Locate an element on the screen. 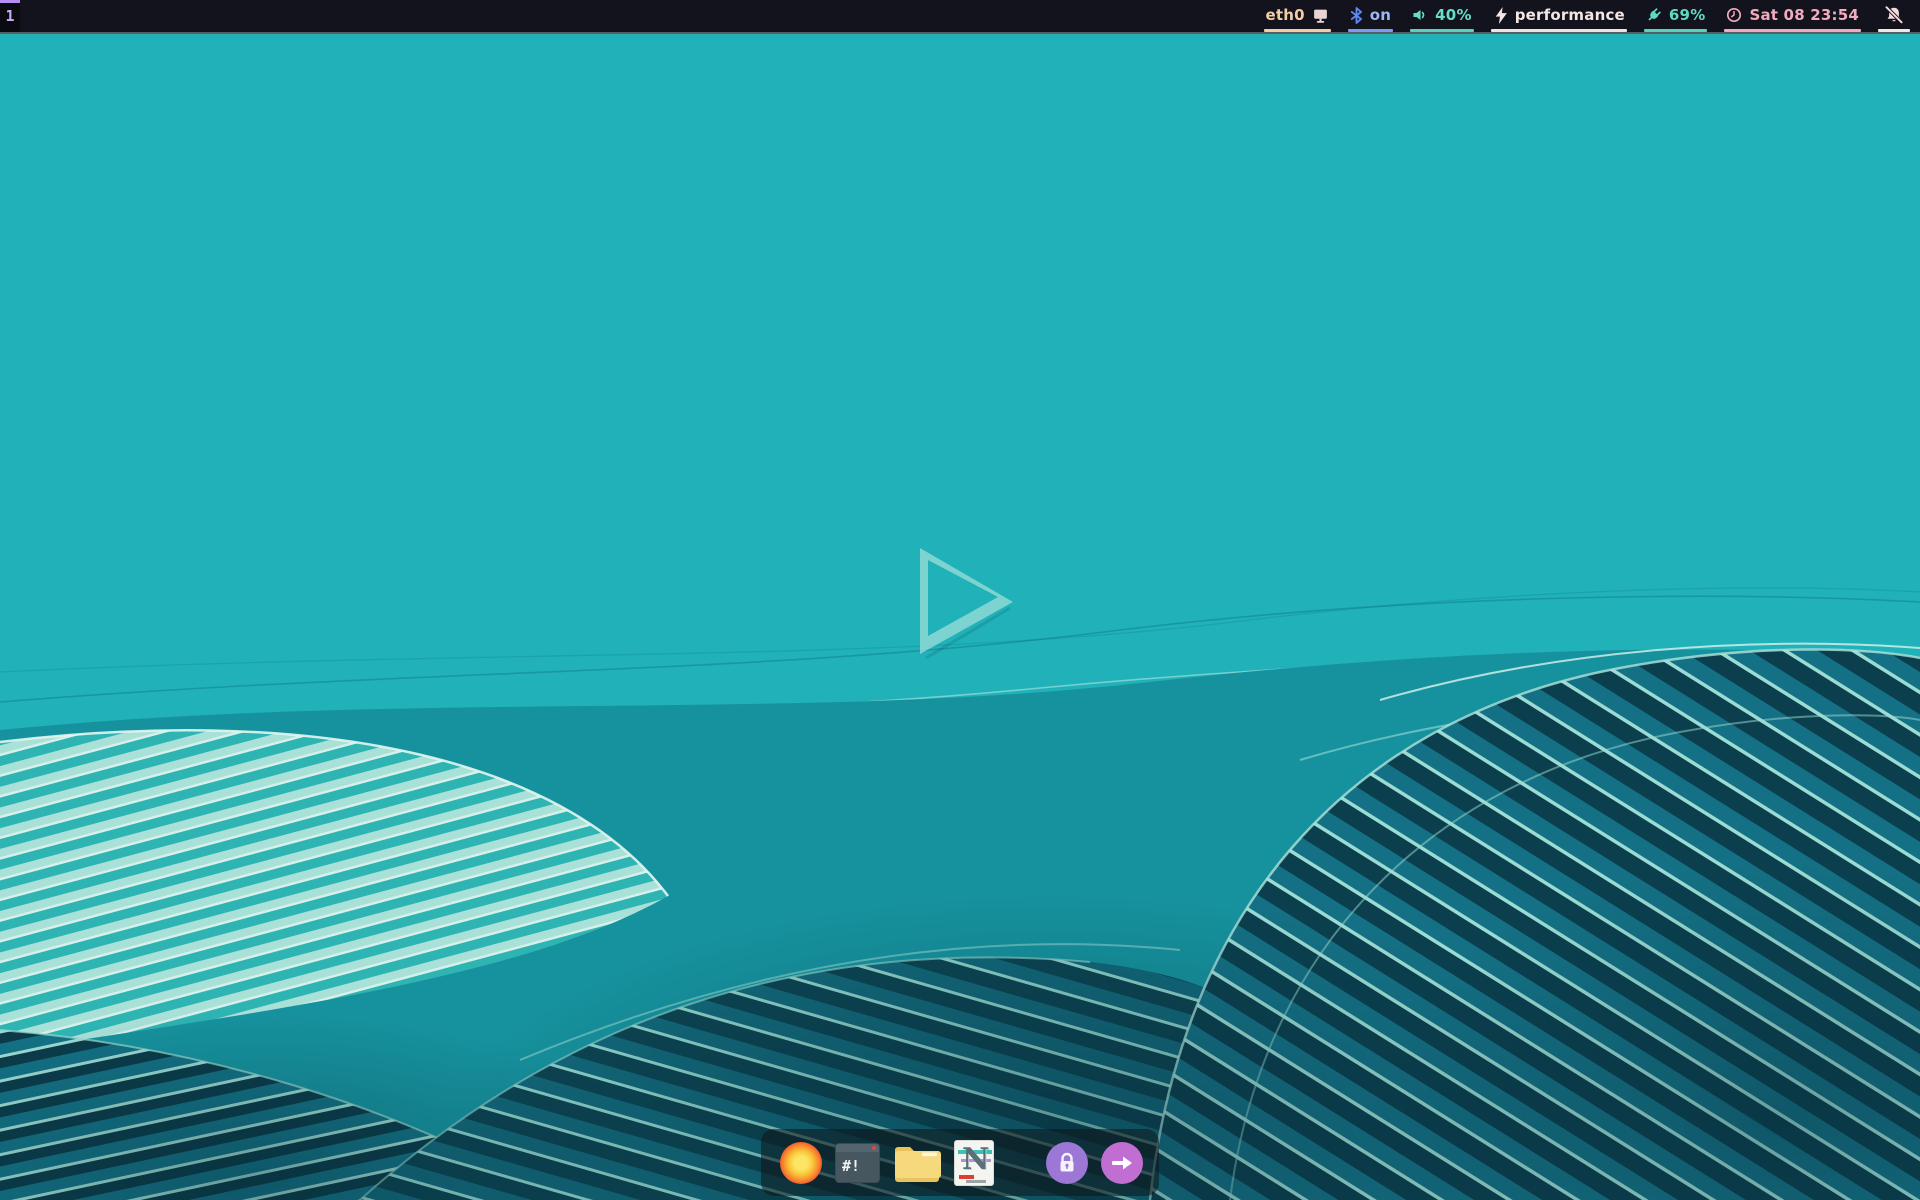 This screenshot has width=1920, height=1200. status-widgets: eth0 on 40% performance 69% Sat 08 23:54 is located at coordinates (1591, 16).